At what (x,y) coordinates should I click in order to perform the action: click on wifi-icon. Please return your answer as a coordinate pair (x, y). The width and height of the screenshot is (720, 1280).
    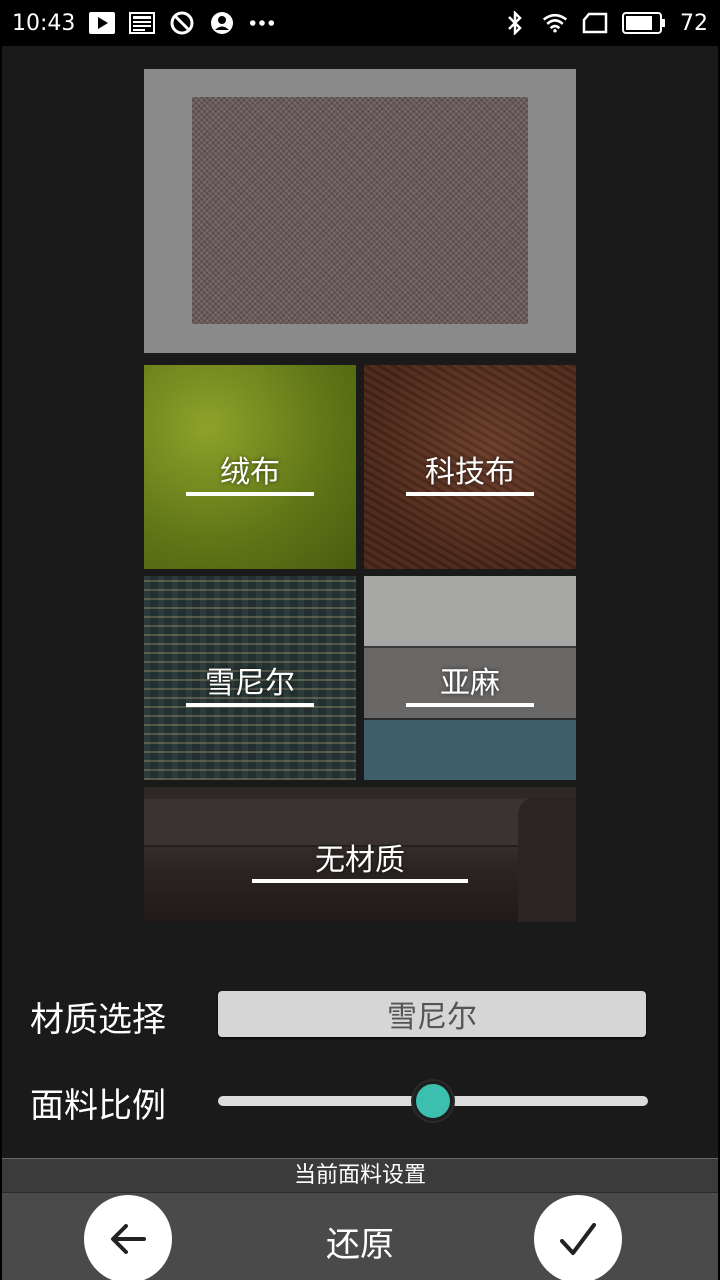
    Looking at the image, I should click on (555, 23).